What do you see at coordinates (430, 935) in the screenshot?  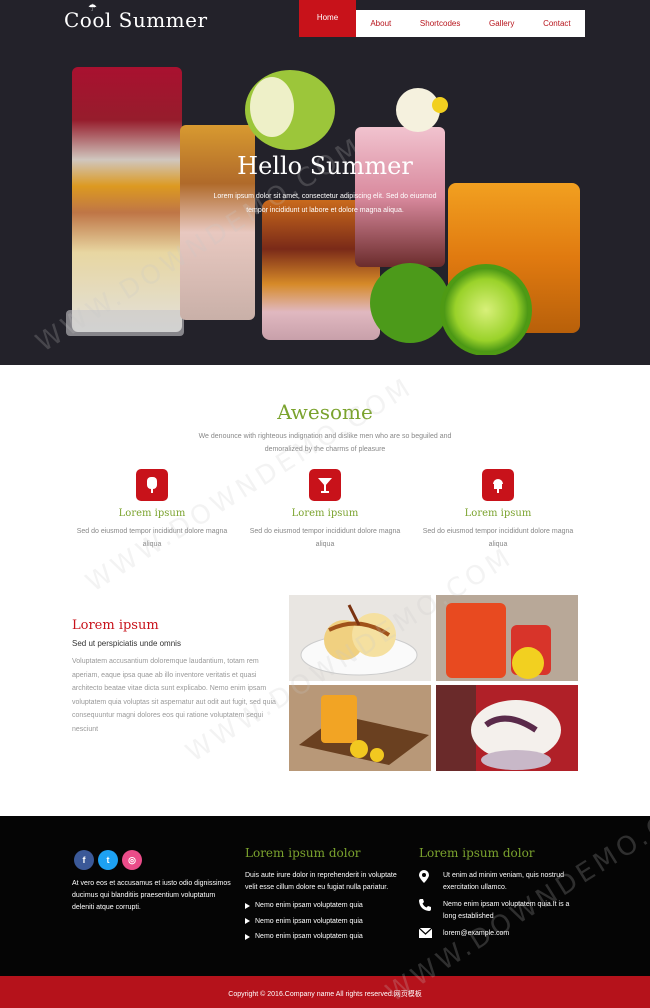 I see `envelope-icon` at bounding box center [430, 935].